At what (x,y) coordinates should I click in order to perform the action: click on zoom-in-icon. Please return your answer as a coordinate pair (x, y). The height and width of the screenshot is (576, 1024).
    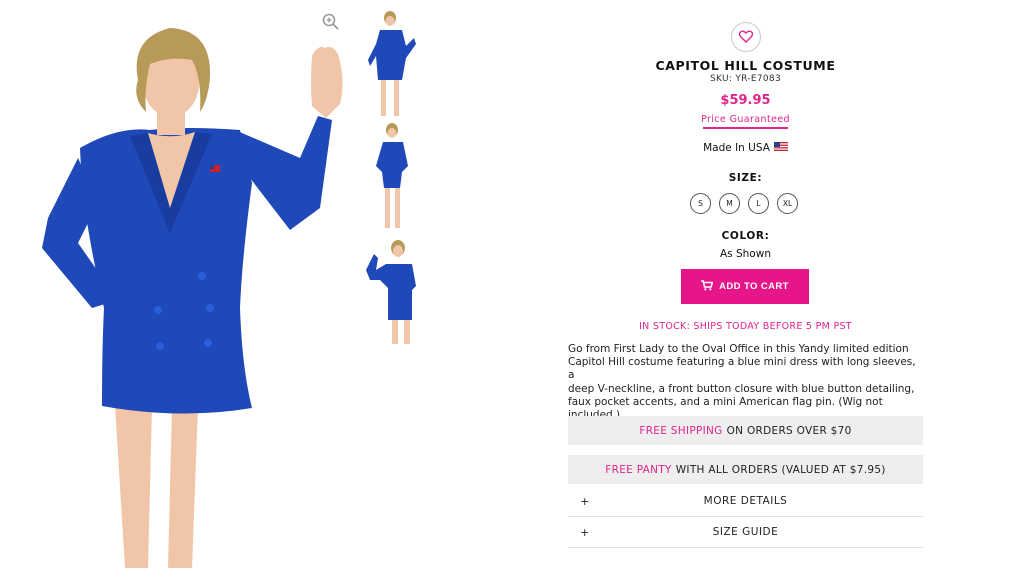
    Looking at the image, I should click on (331, 22).